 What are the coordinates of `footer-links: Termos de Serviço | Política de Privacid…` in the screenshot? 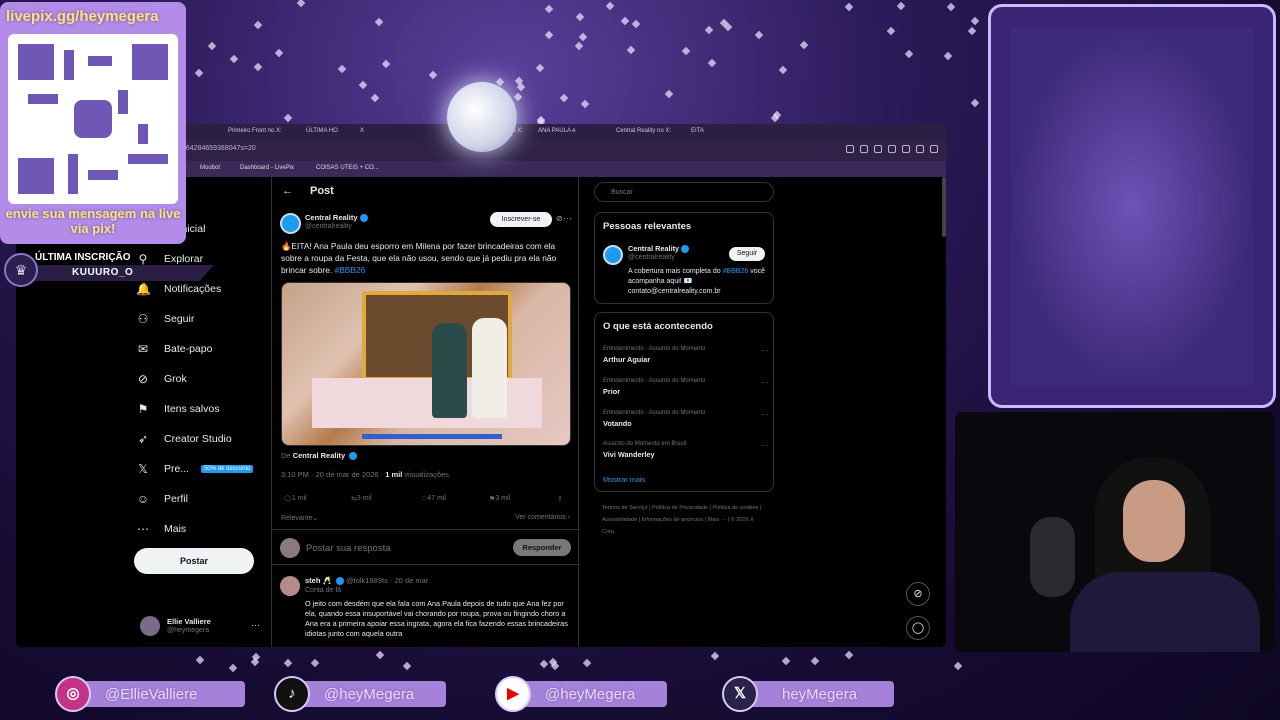 It's located at (682, 520).